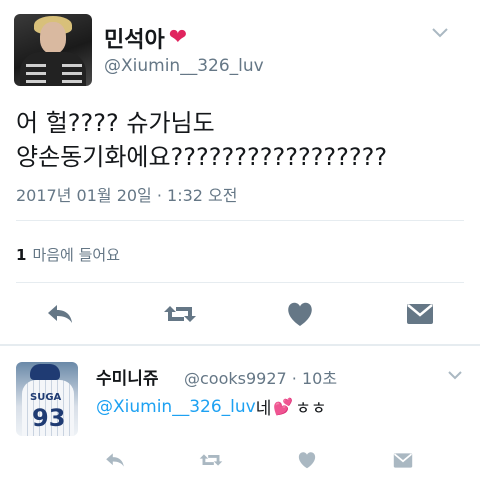 Image resolution: width=480 pixels, height=480 pixels. Describe the element at coordinates (127, 376) in the screenshot. I see `reply-author-name: 수미니쥬` at that location.